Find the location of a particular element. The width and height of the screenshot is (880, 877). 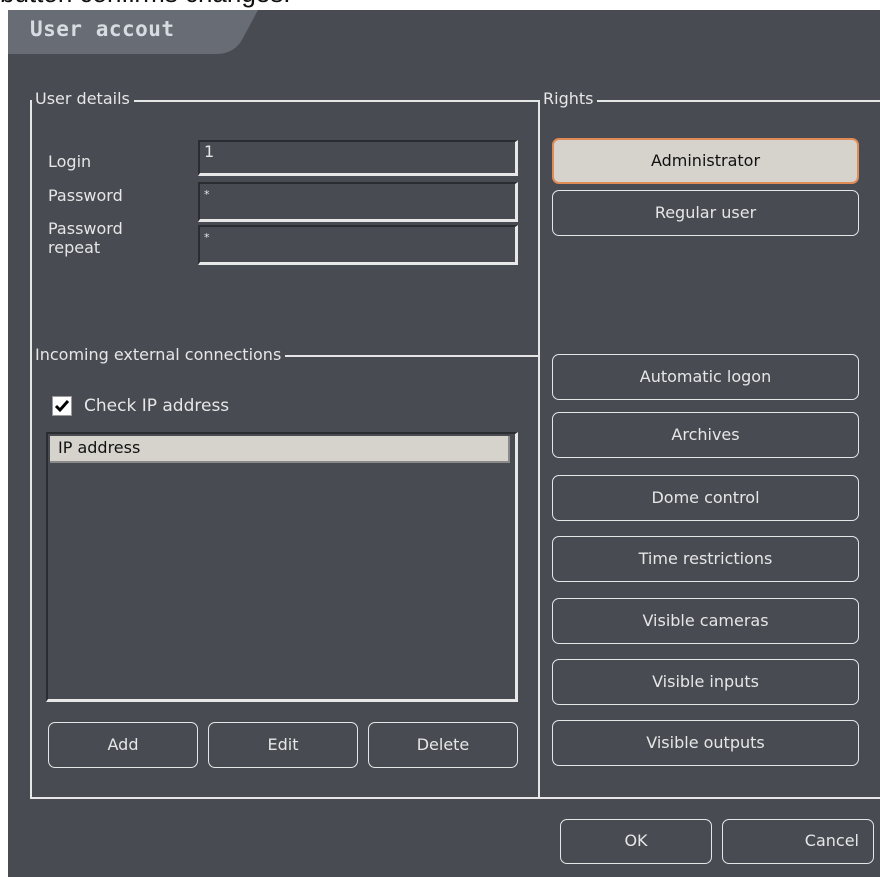

checkmark-icon is located at coordinates (62, 406).